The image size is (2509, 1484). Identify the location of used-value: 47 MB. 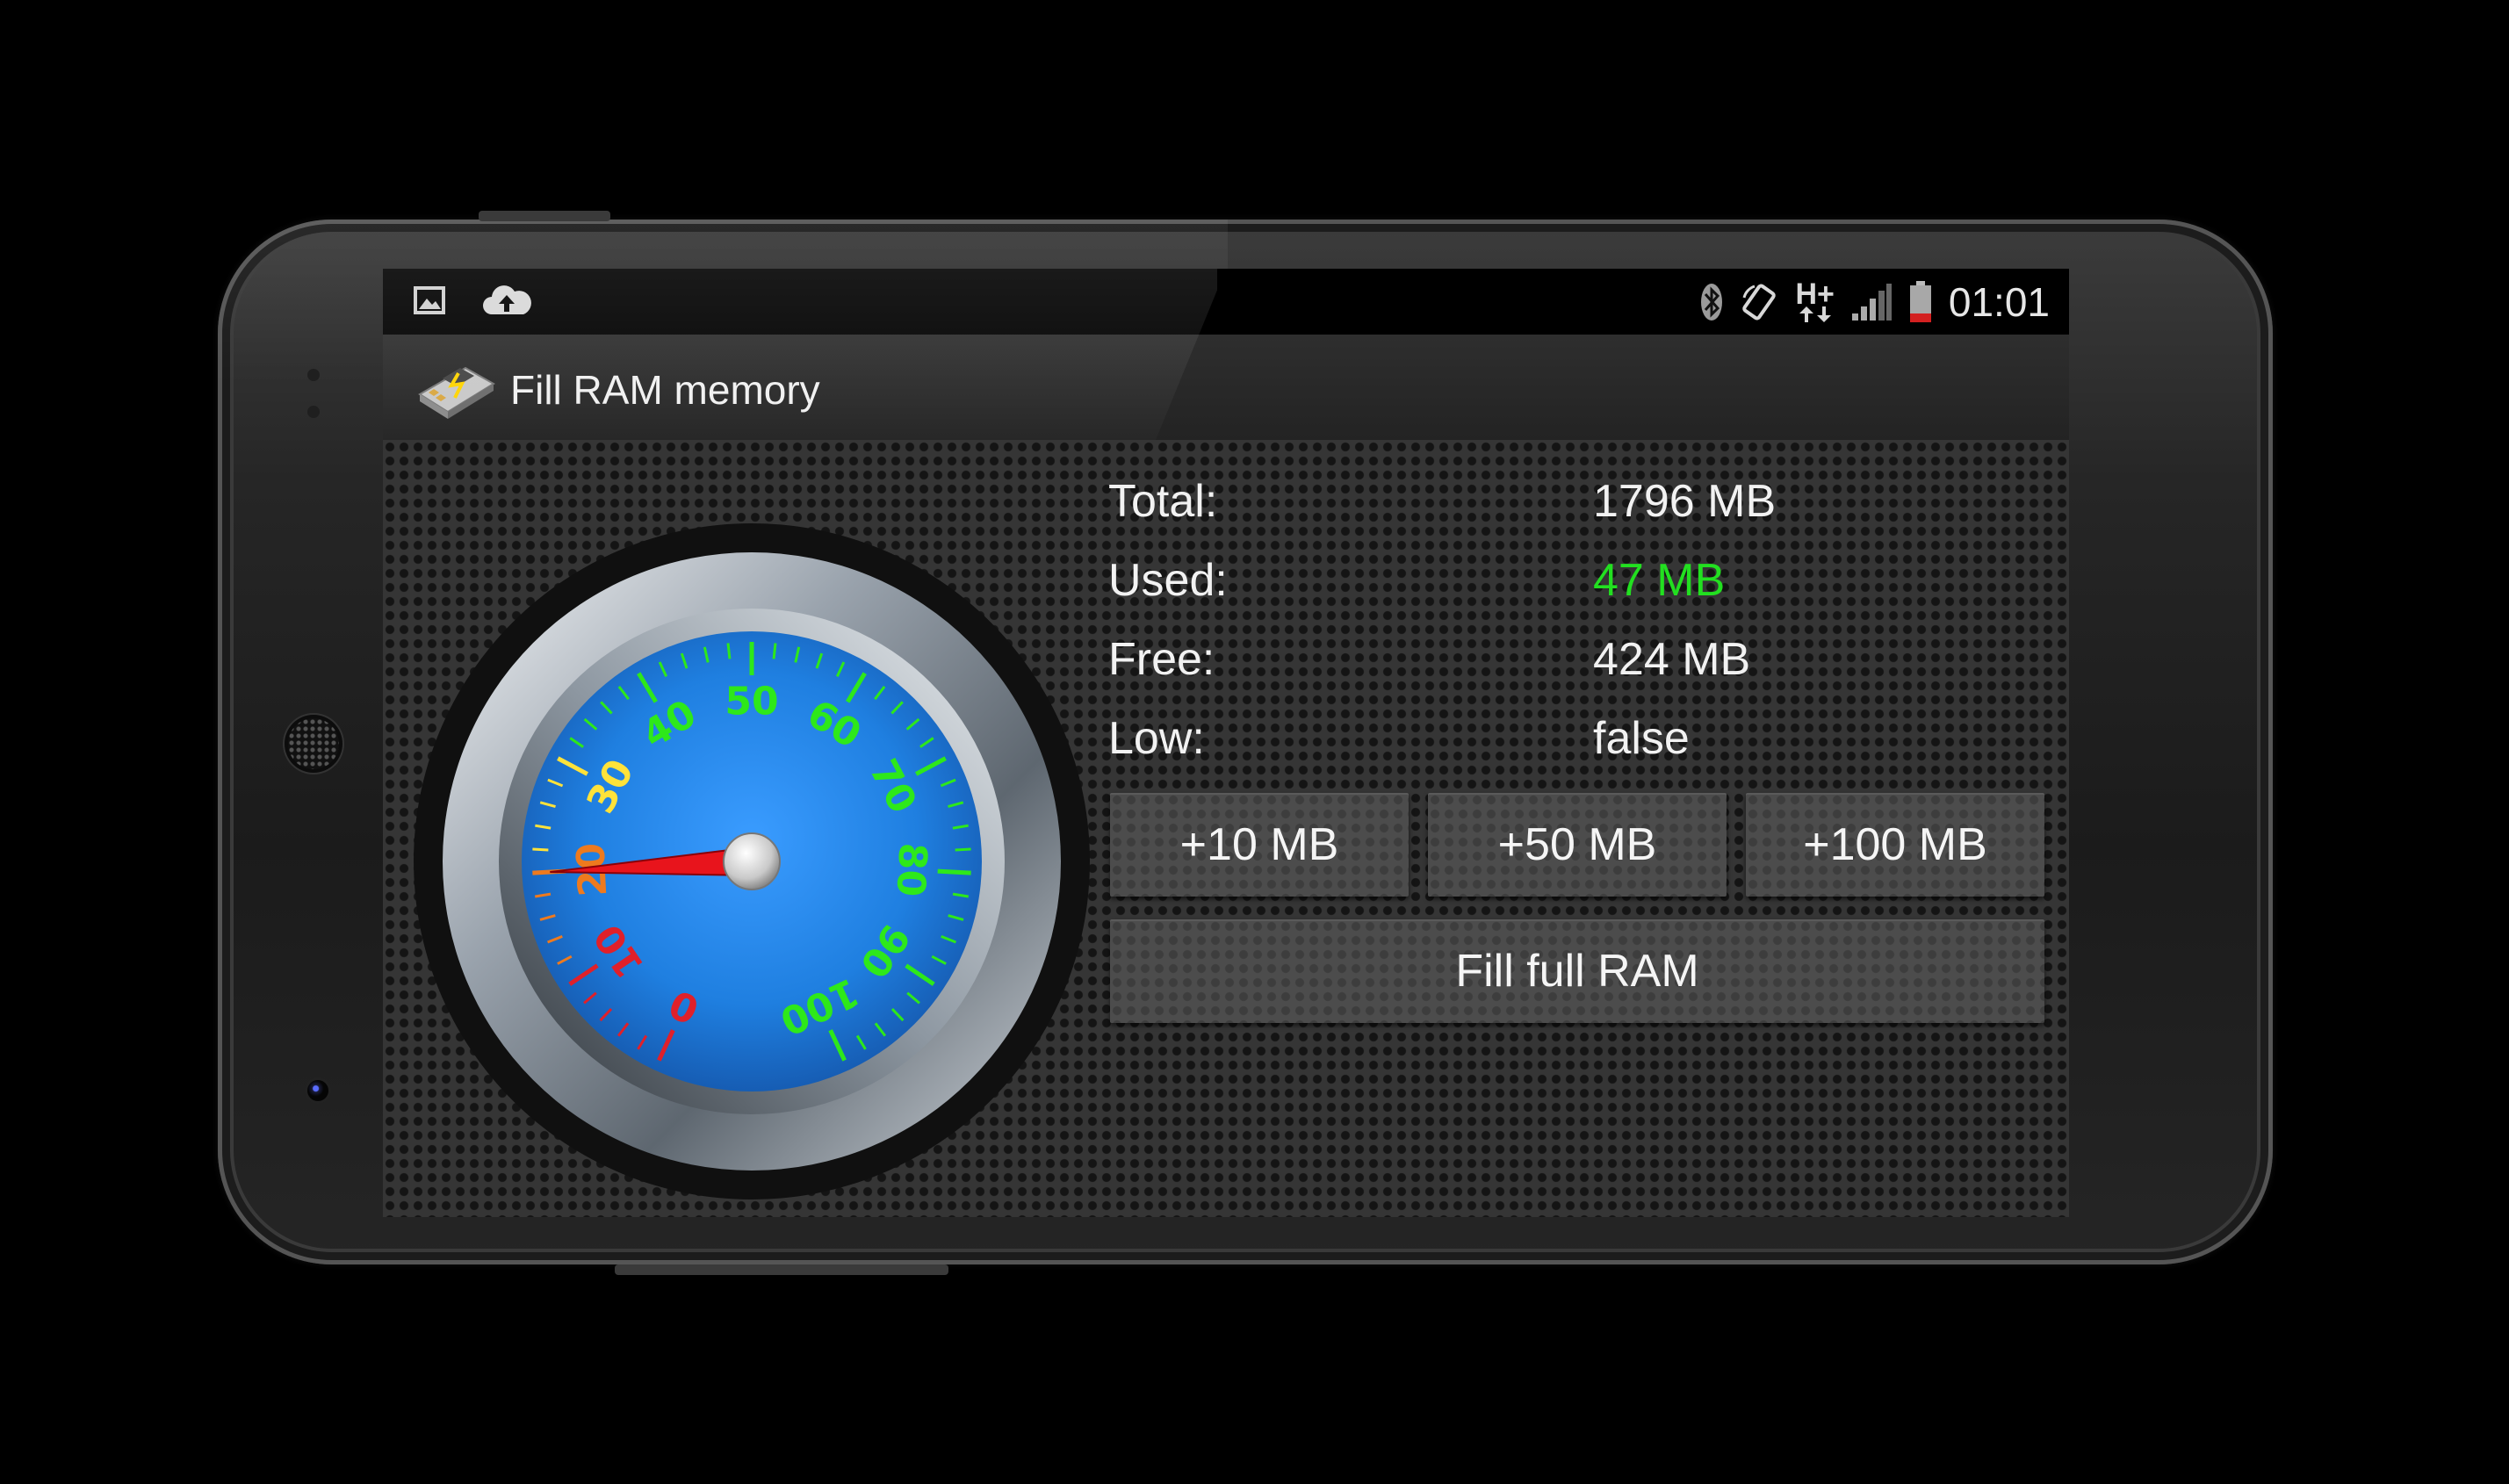
(1659, 580).